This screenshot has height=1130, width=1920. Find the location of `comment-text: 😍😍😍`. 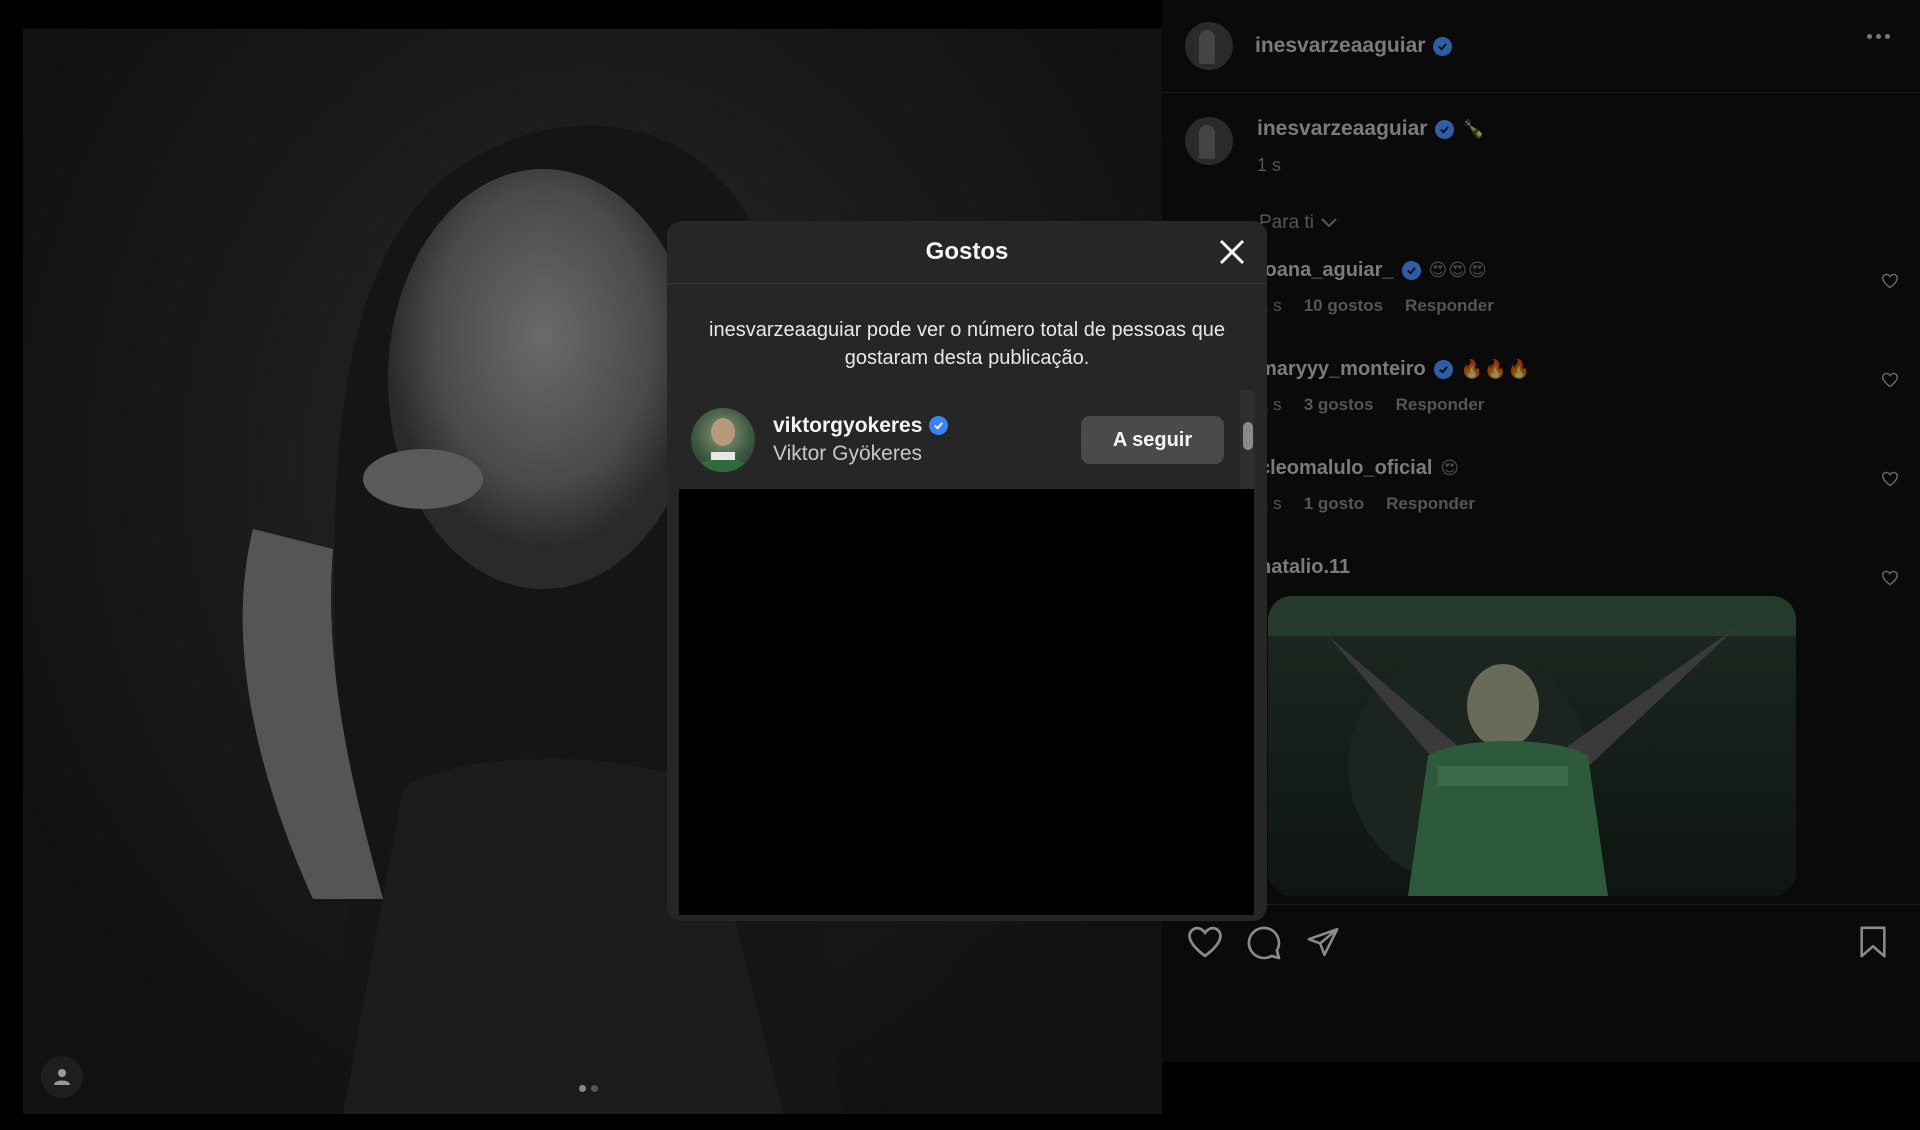

comment-text: 😍😍😍 is located at coordinates (1458, 270).